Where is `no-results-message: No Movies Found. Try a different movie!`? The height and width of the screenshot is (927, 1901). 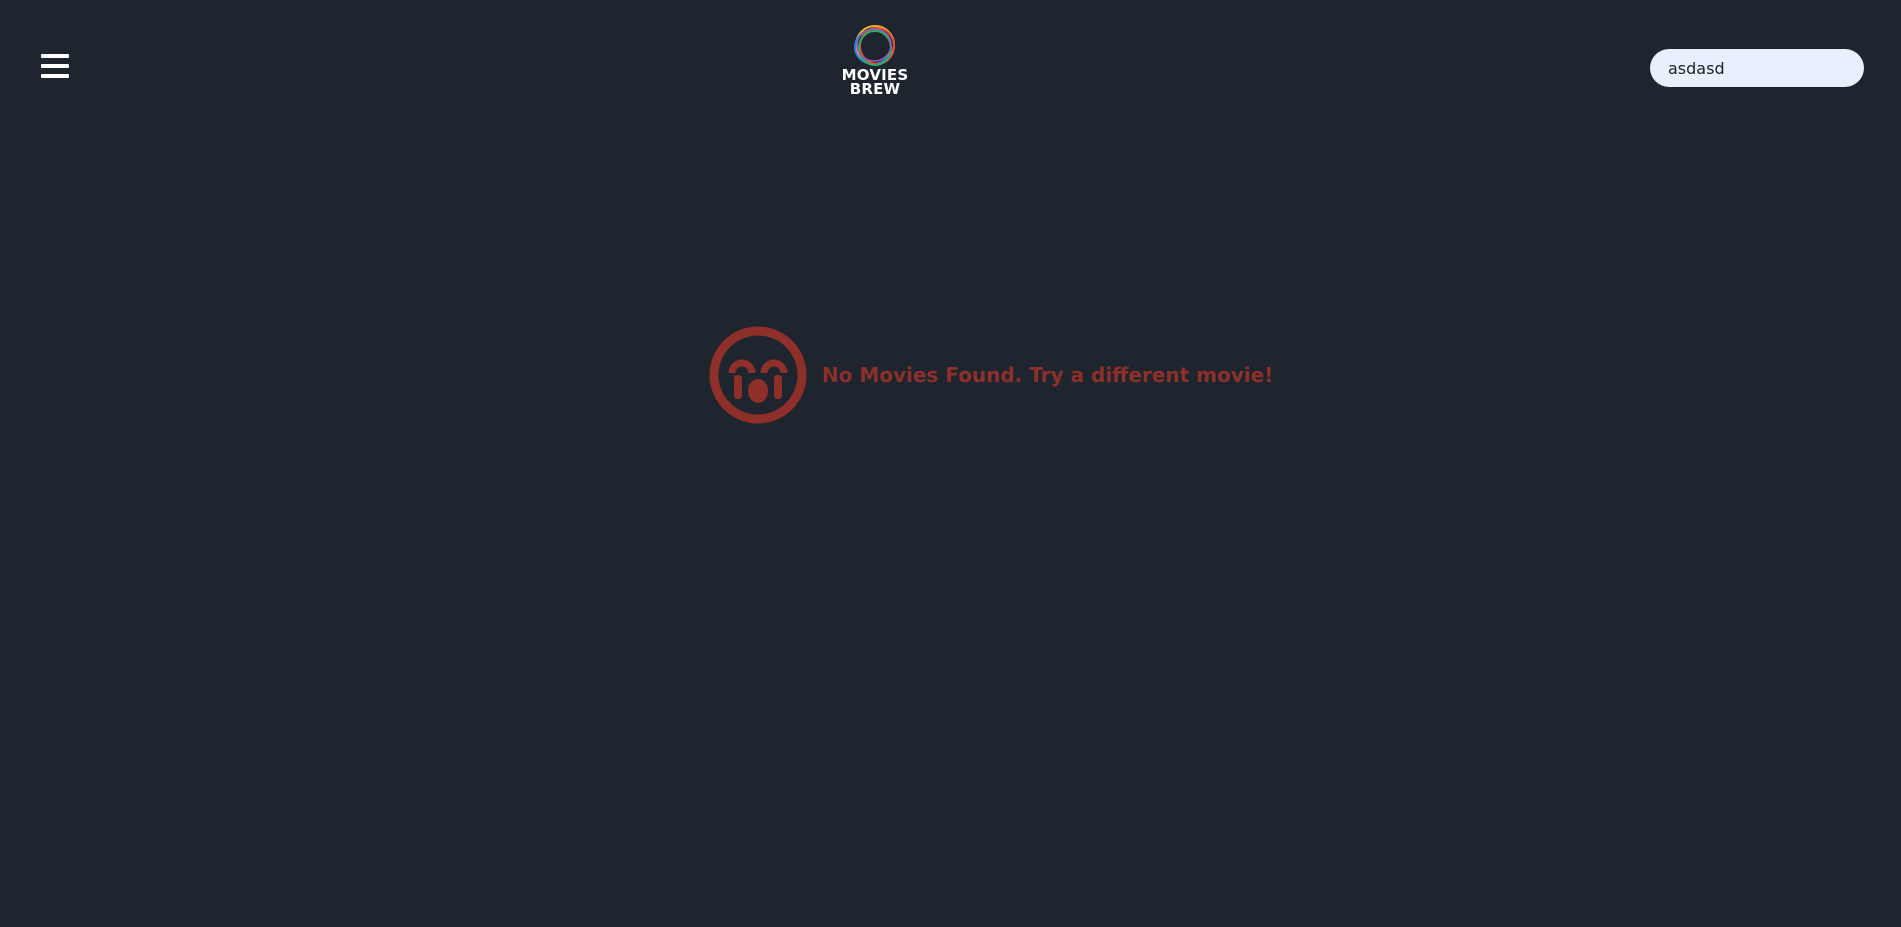 no-results-message: No Movies Found. Try a different movie! is located at coordinates (990, 375).